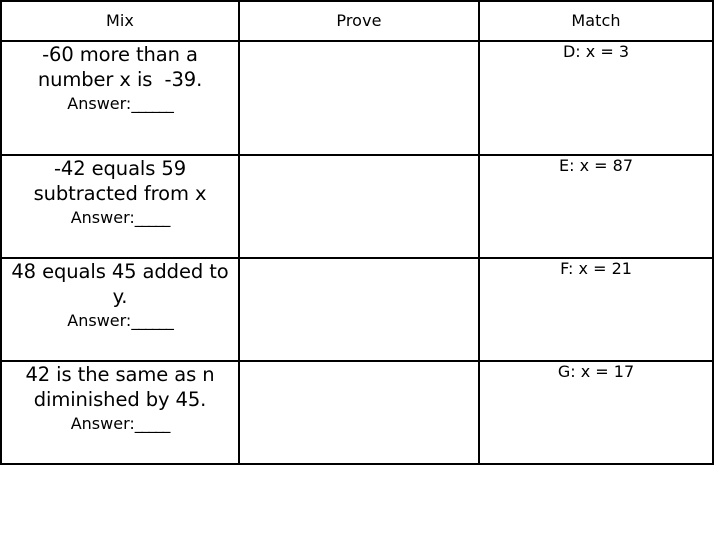  What do you see at coordinates (596, 371) in the screenshot?
I see `match-option: G: x = 17` at bounding box center [596, 371].